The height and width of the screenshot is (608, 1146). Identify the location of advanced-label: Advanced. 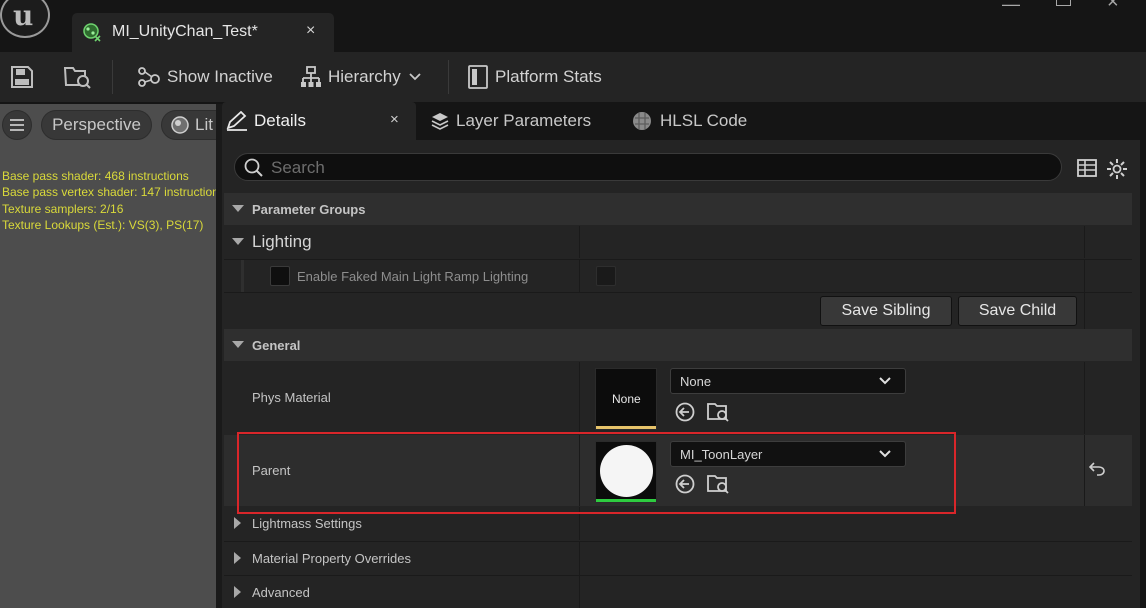
(281, 592).